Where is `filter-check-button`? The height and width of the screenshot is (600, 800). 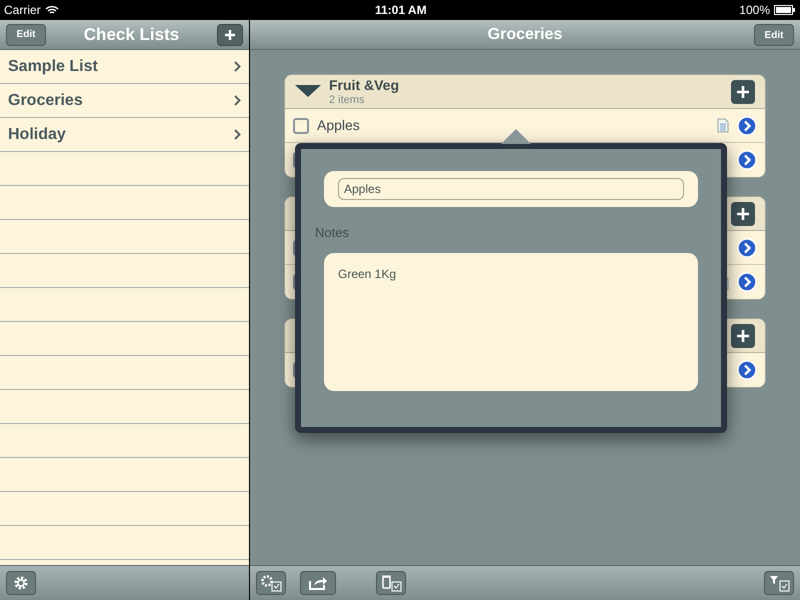 filter-check-button is located at coordinates (779, 583).